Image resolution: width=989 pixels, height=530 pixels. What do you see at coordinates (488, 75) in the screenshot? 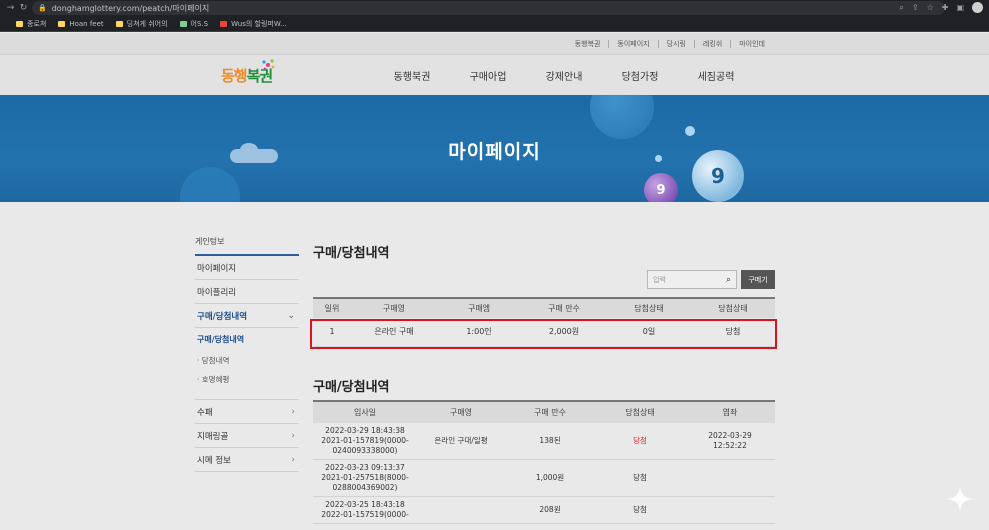
I see `nav-item-2: 구매아업` at bounding box center [488, 75].